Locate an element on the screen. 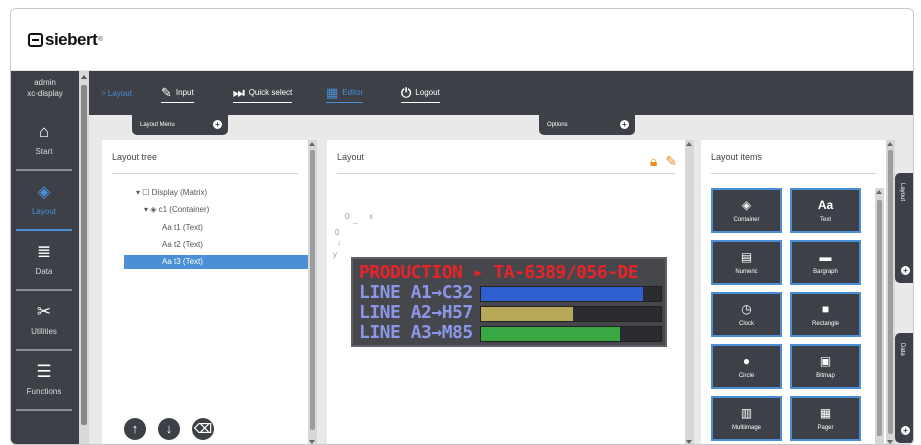 The width and height of the screenshot is (921, 445). move-down-button: ↓ is located at coordinates (169, 429).